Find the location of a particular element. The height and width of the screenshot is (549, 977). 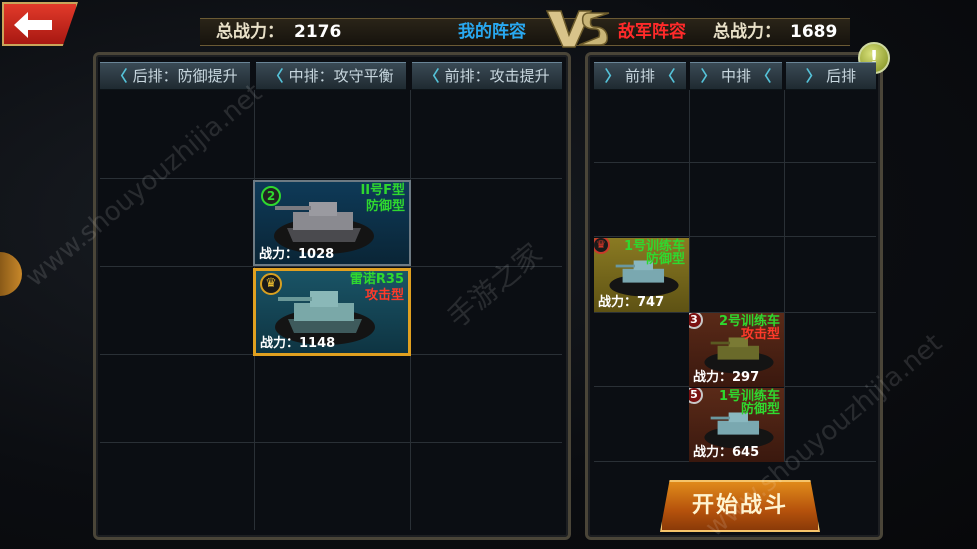

enemy-unit-card: ♛ 1号训练车 防御型 战力：747 is located at coordinates (641, 275).